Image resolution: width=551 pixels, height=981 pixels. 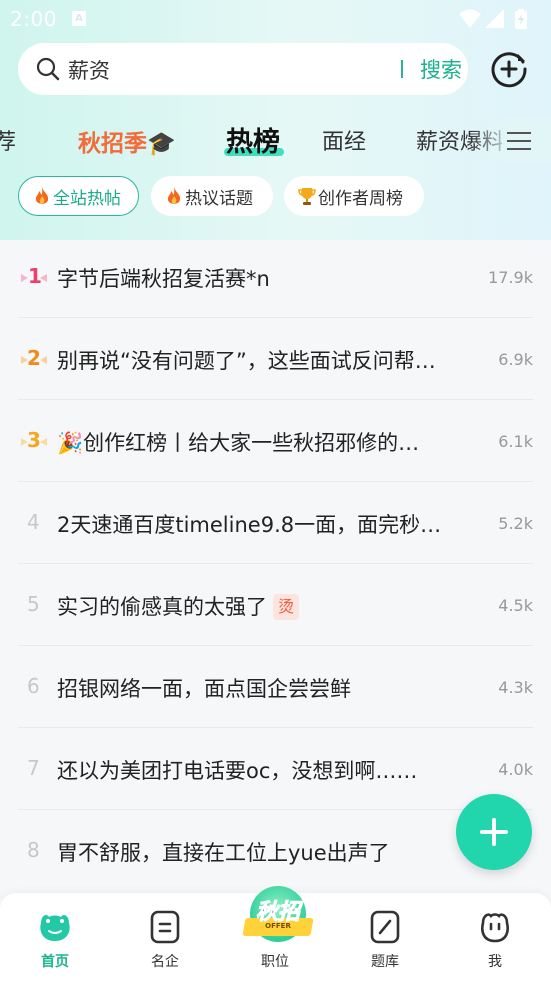 I want to click on nav-companies: 名企, so click(x=165, y=937).